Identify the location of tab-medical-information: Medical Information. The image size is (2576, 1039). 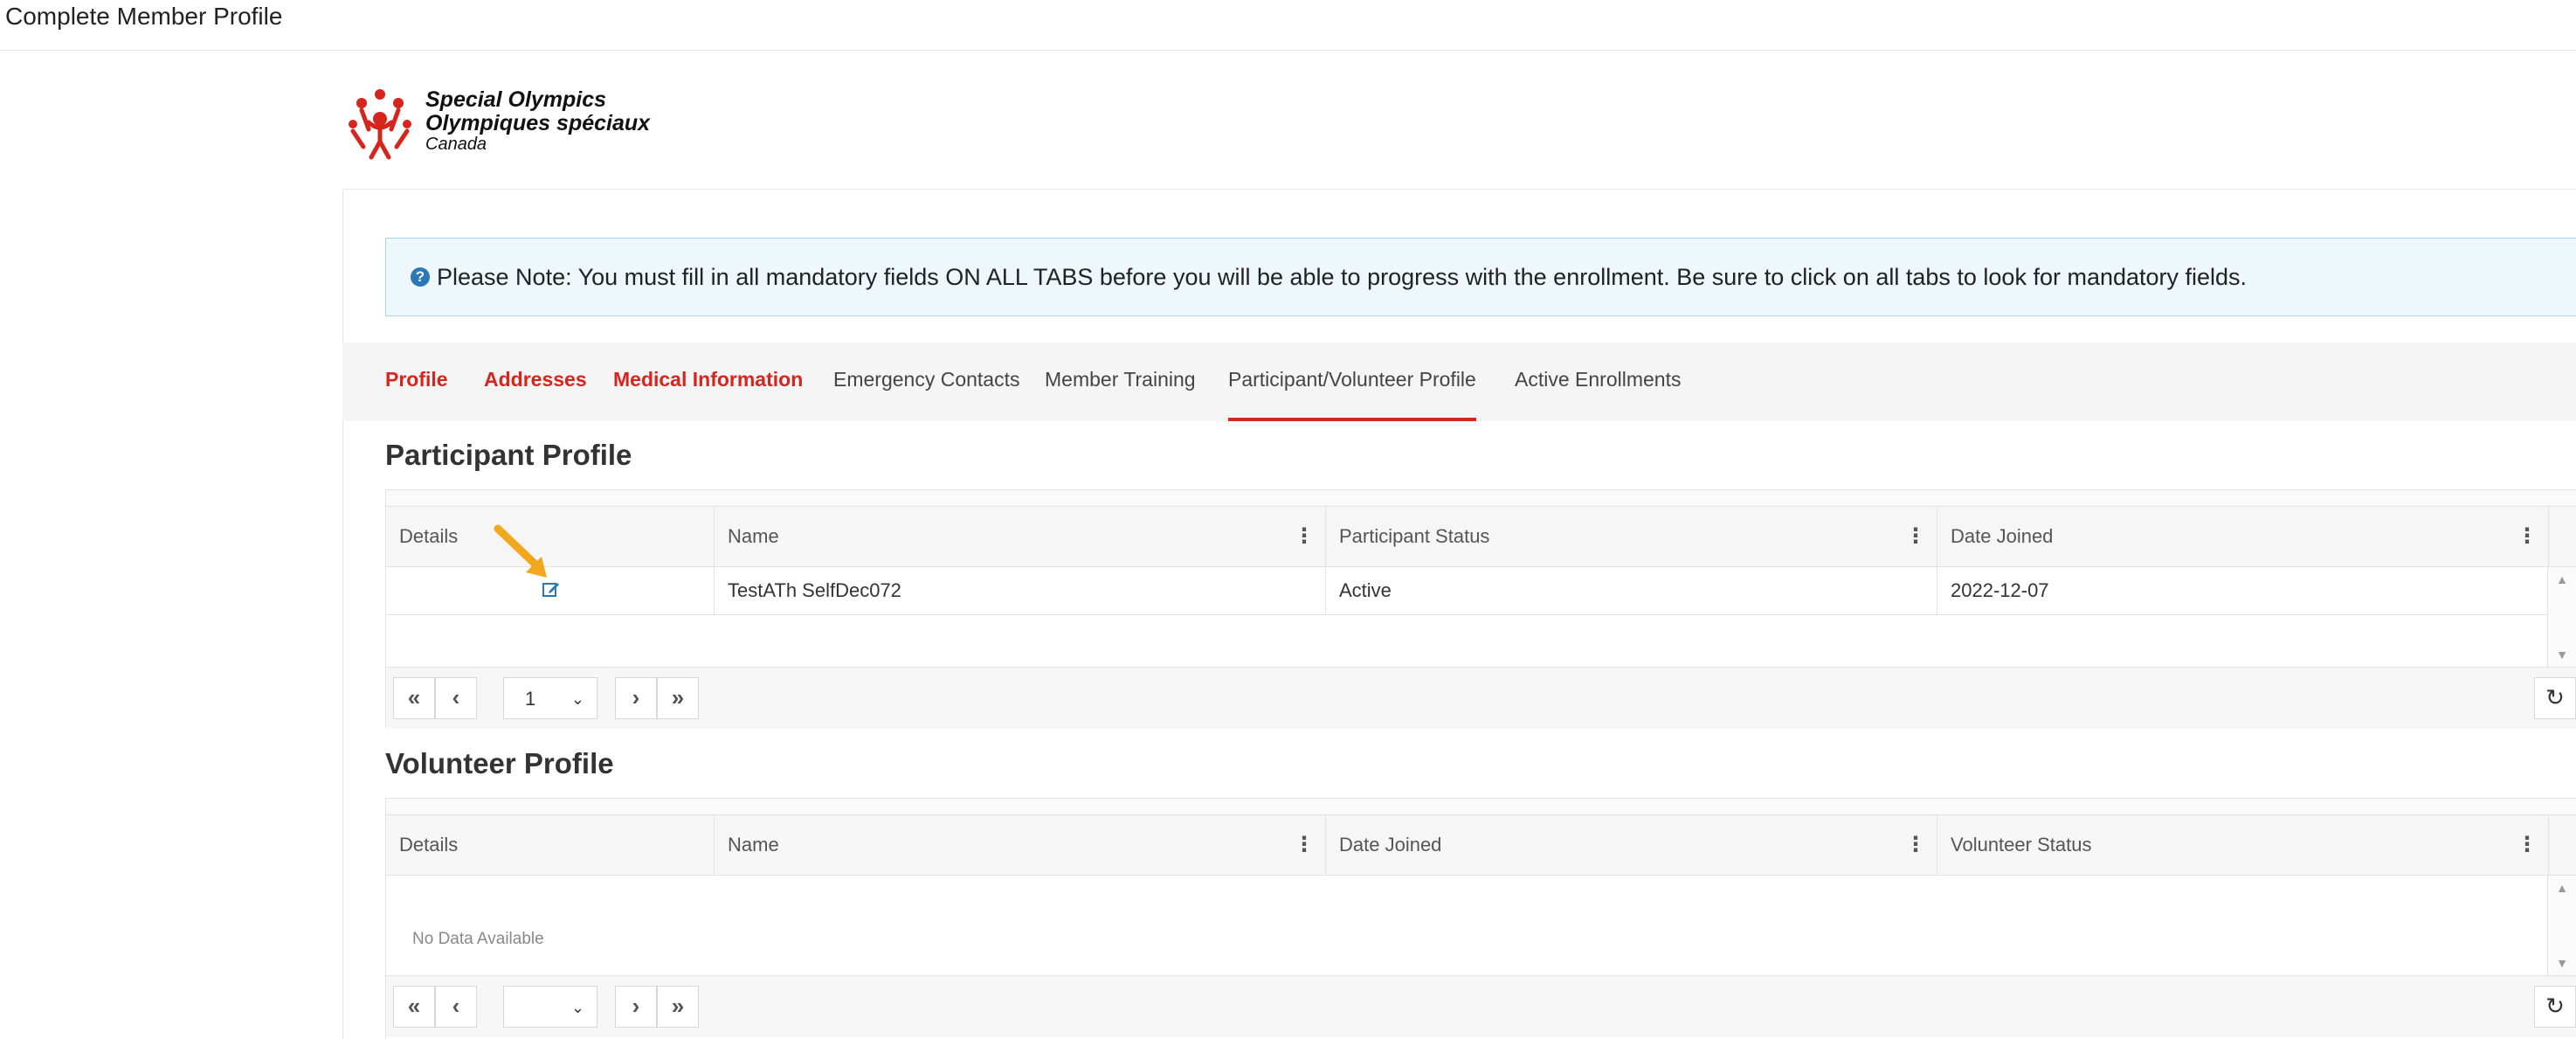
(708, 382).